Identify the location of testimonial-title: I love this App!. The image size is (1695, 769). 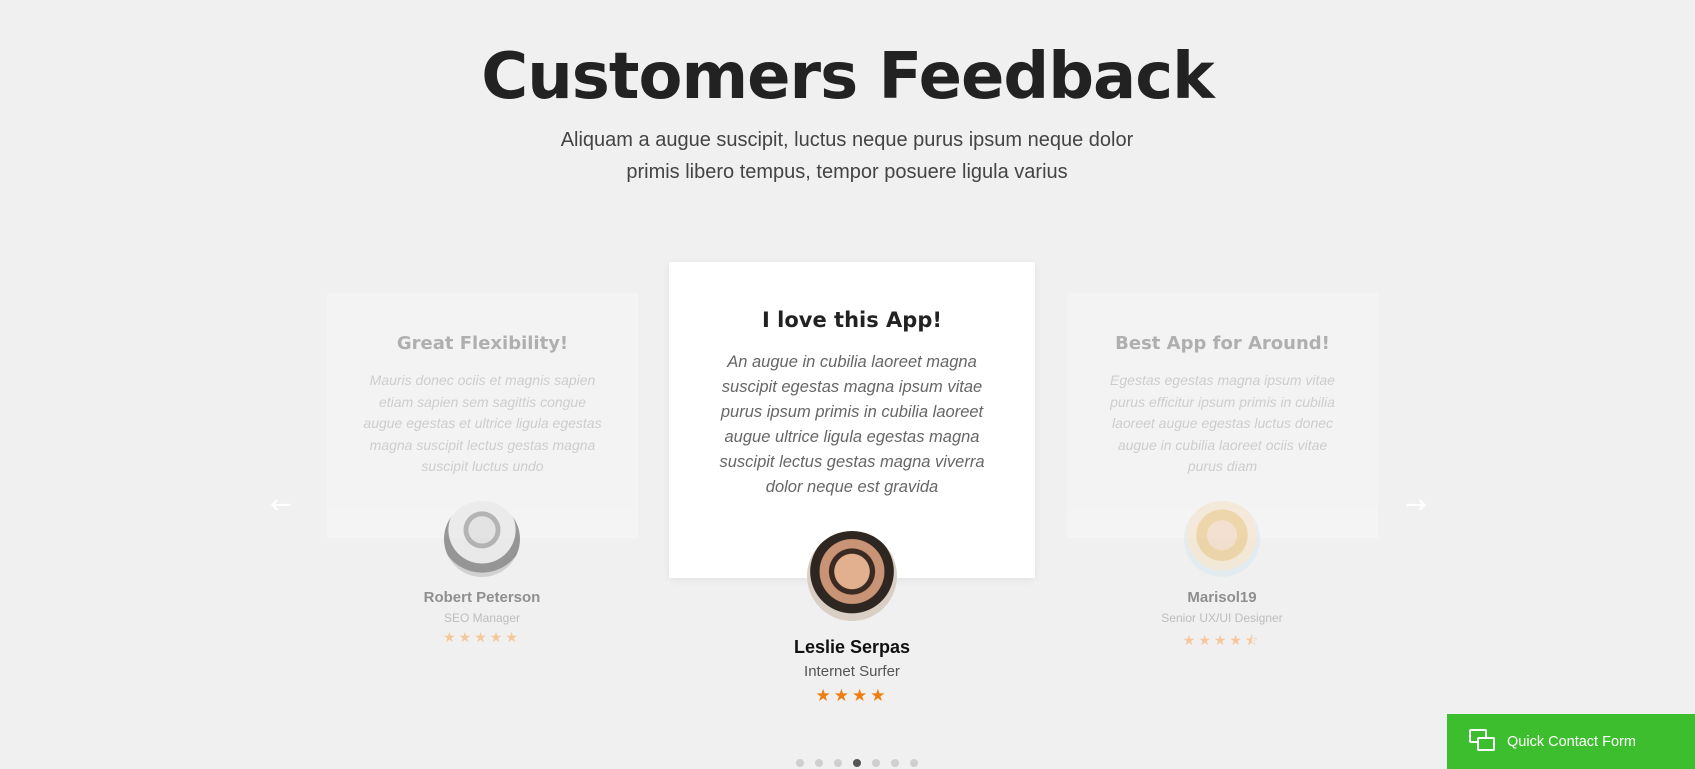
(852, 320).